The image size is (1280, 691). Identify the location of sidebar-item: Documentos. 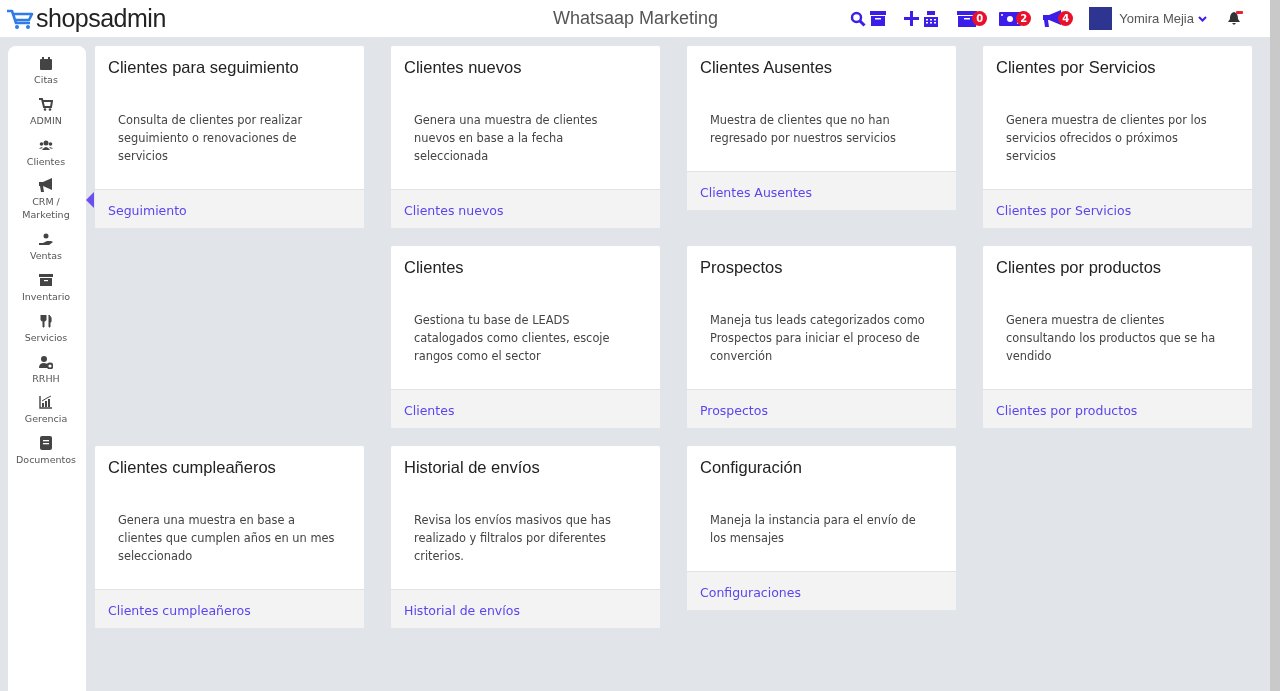
(52, 451).